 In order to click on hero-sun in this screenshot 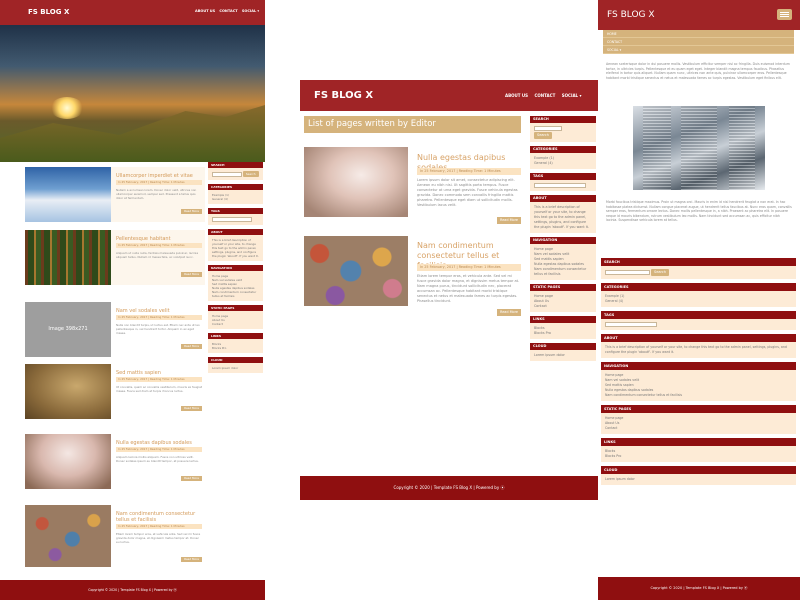, I will do `click(67, 108)`.